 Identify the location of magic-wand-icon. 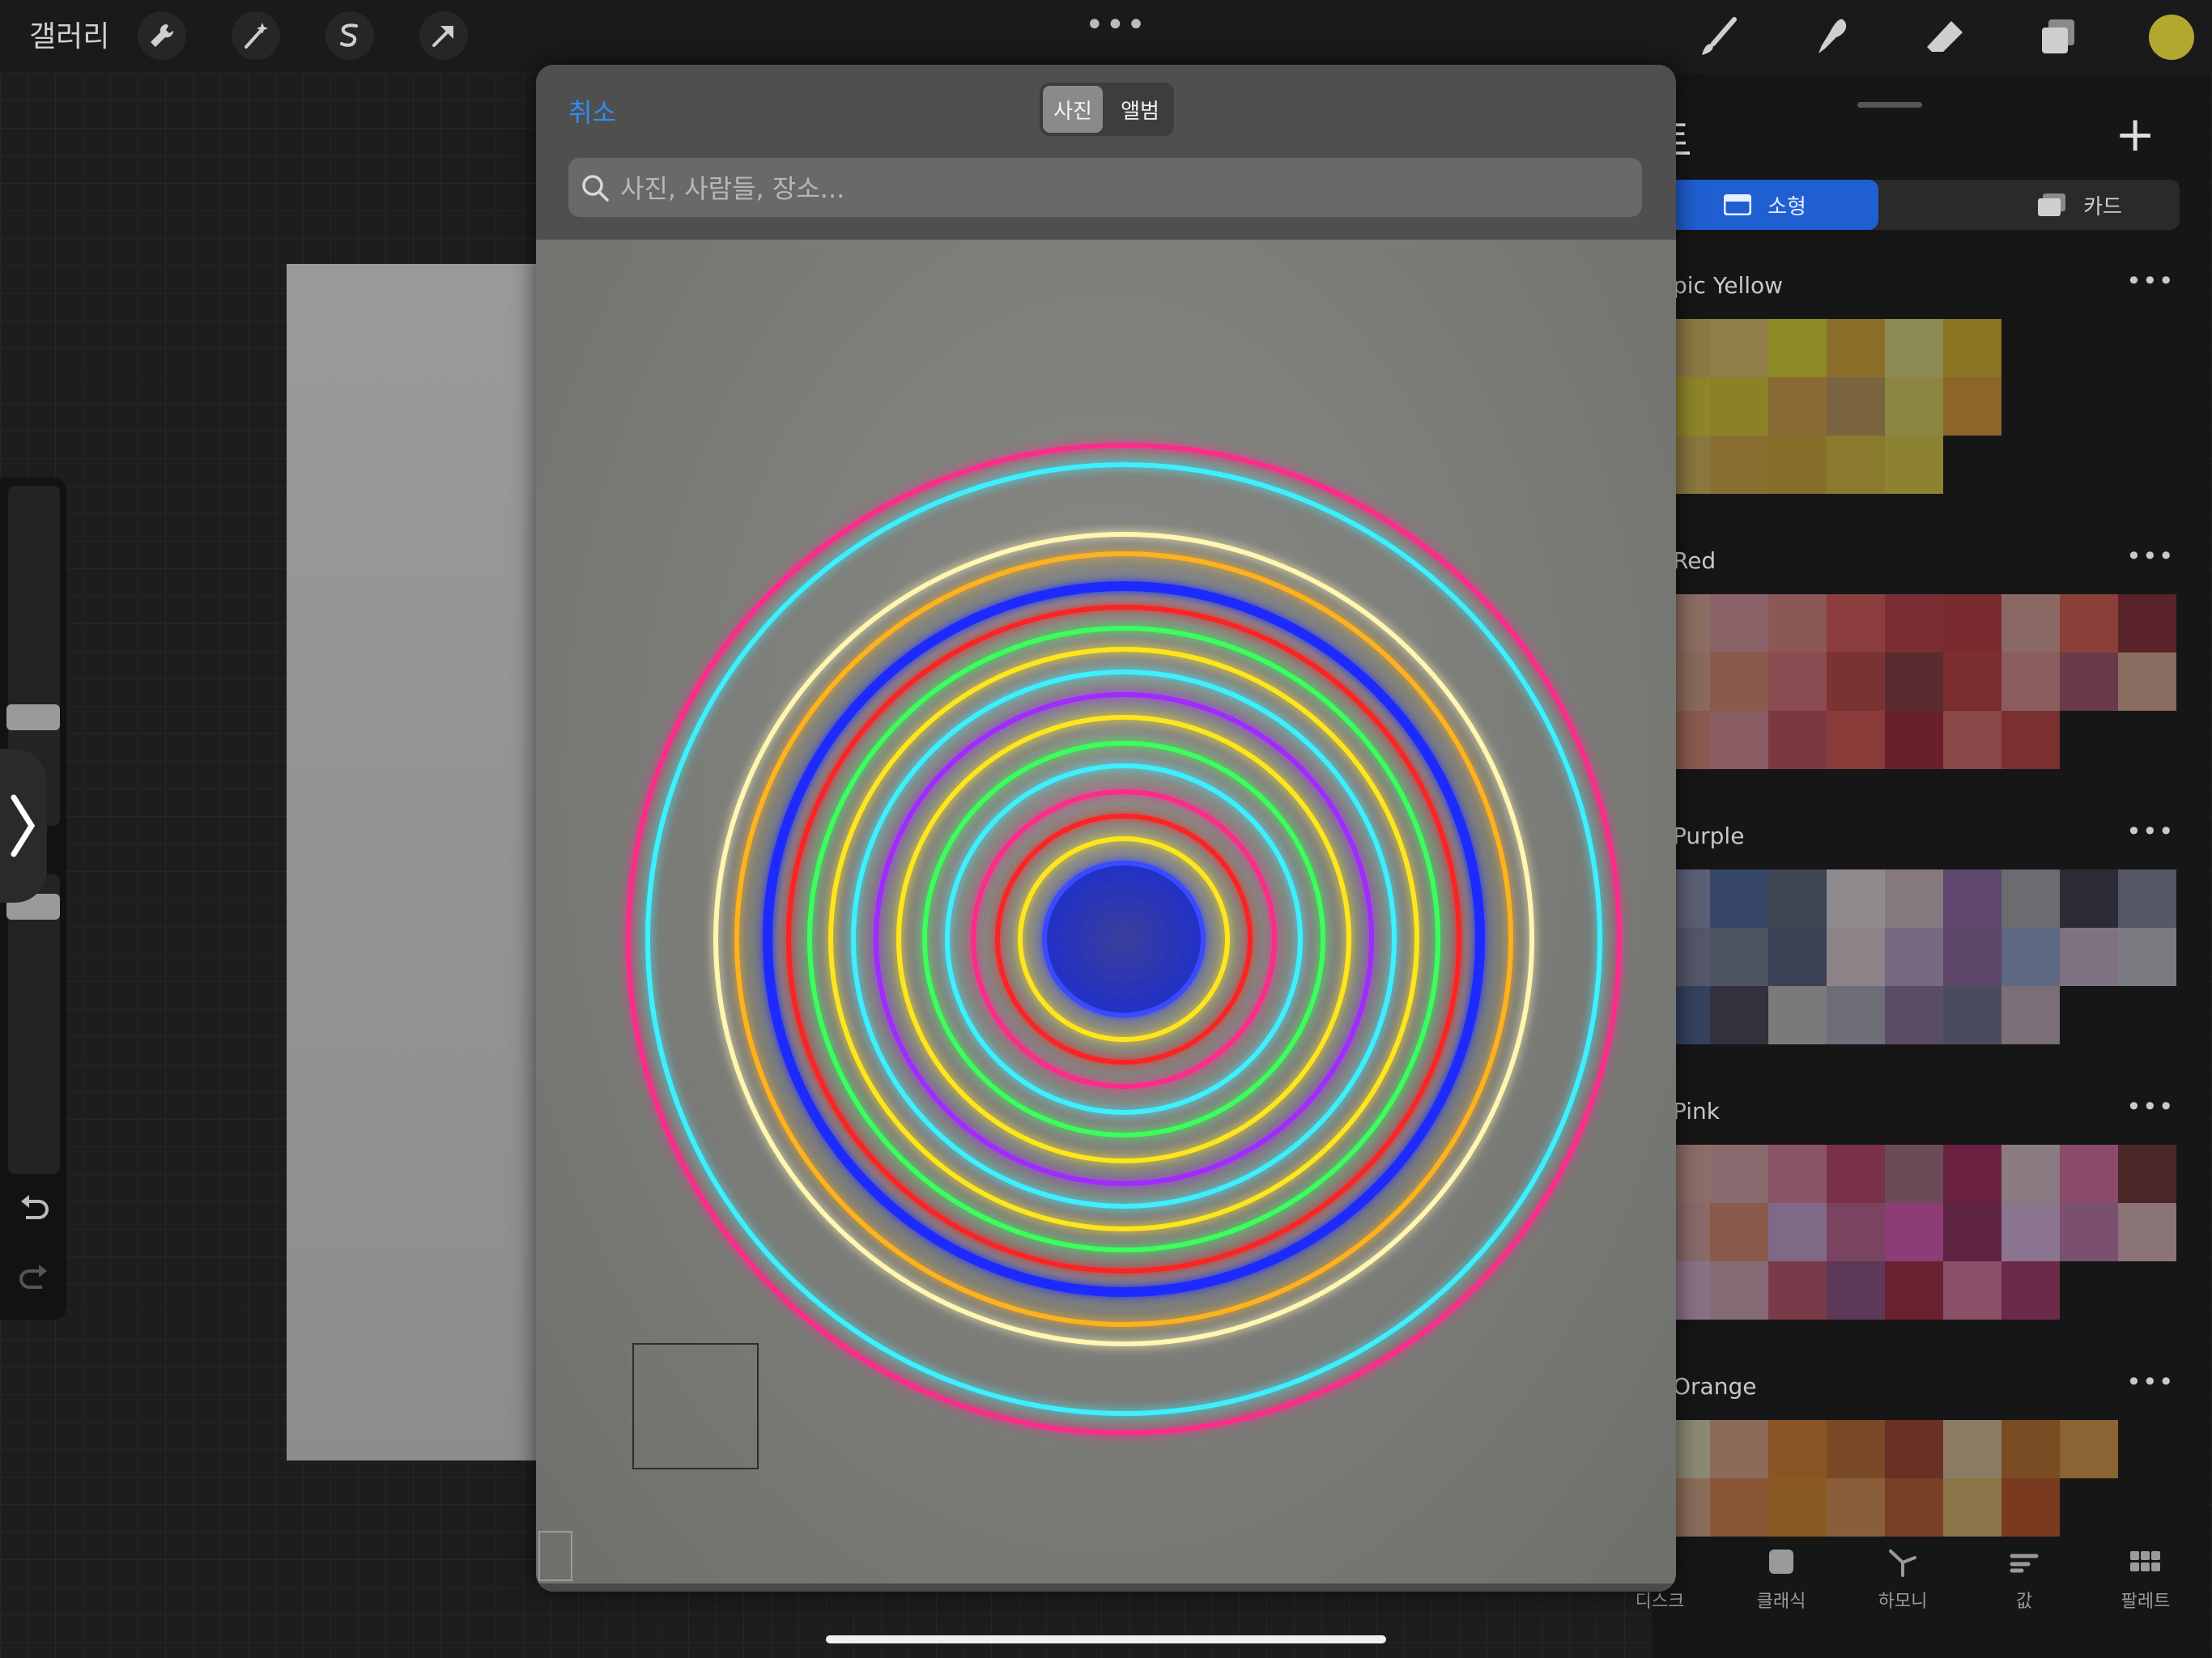
(256, 35).